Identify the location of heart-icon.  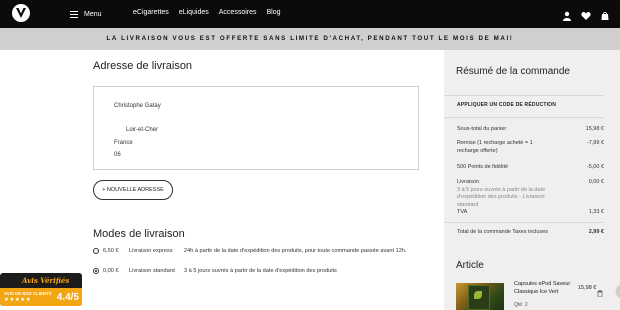
(586, 14).